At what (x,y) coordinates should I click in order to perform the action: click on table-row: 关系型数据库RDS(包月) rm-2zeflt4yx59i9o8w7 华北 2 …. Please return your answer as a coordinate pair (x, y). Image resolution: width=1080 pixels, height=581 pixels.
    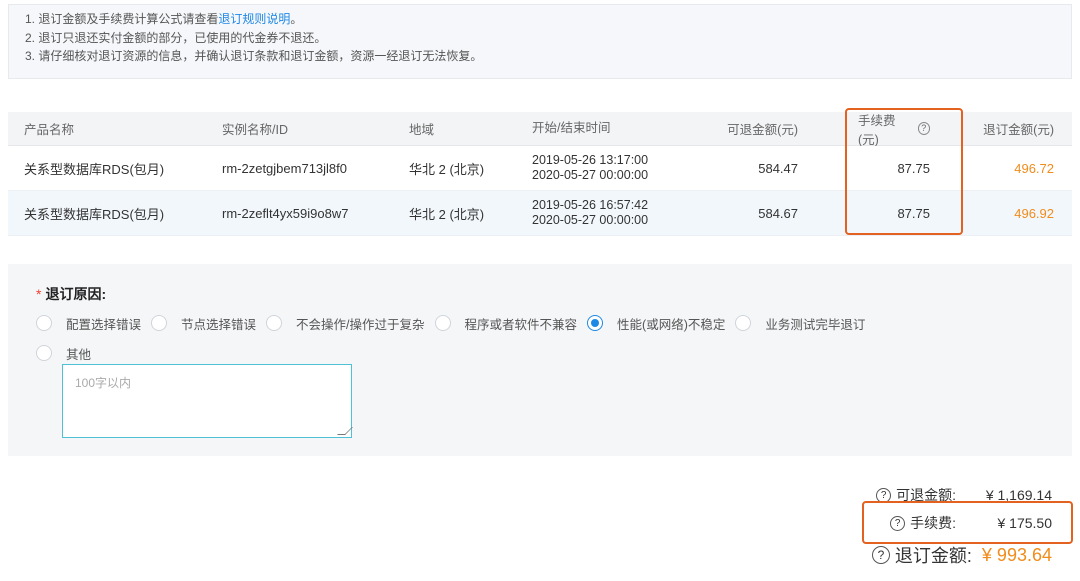
    Looking at the image, I should click on (540, 213).